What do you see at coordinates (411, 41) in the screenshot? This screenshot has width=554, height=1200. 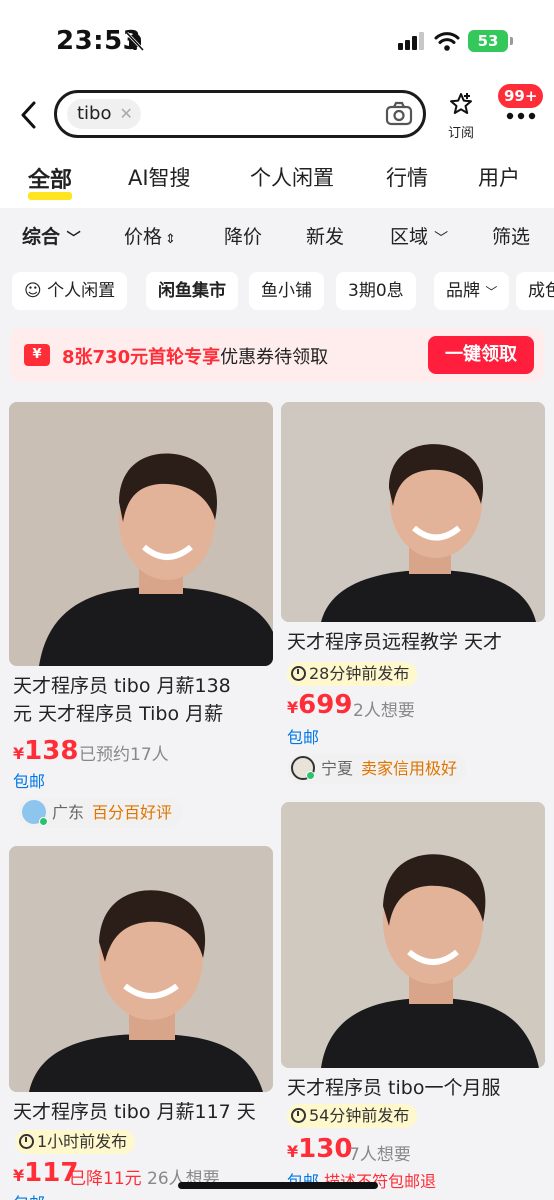 I see `cellular-signal-icon` at bounding box center [411, 41].